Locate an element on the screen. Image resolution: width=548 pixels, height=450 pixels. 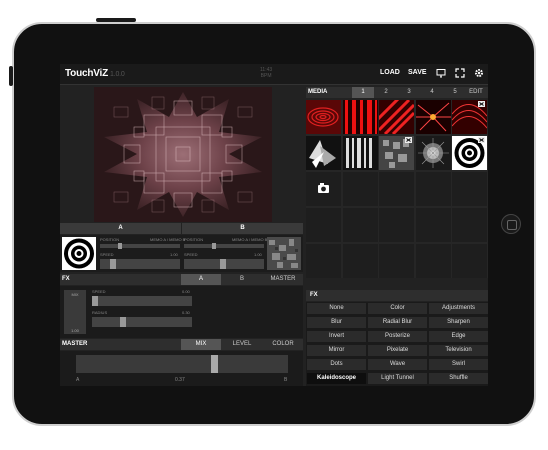
fx-button-radial-blur: Radial Blur is located at coordinates (397, 322).